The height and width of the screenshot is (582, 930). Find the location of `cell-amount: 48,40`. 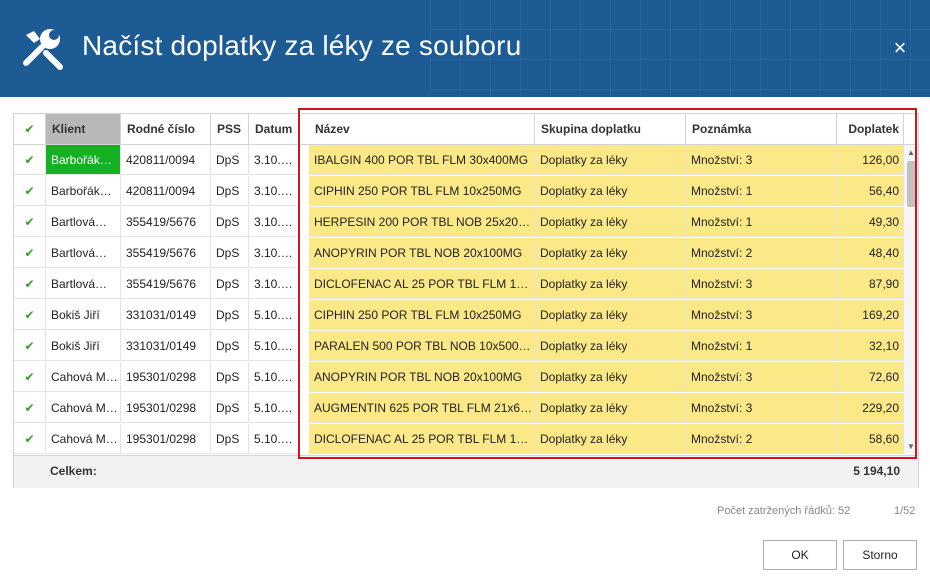

cell-amount: 48,40 is located at coordinates (870, 253).